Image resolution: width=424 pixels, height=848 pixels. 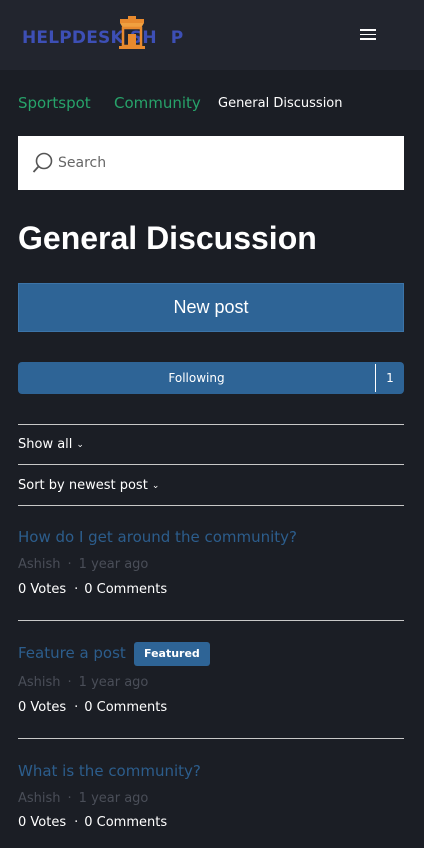 What do you see at coordinates (368, 35) in the screenshot?
I see `hamburger-menu-button` at bounding box center [368, 35].